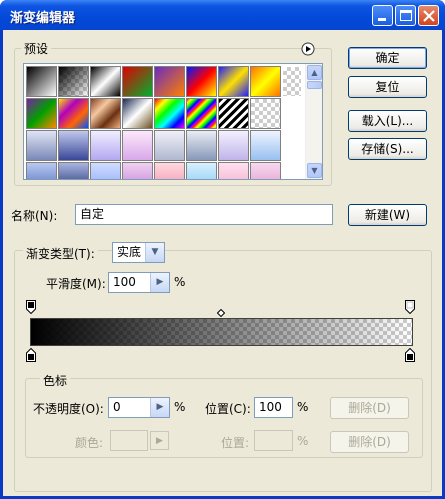 The height and width of the screenshot is (499, 445). I want to click on stops-label: 色标, so click(55, 380).